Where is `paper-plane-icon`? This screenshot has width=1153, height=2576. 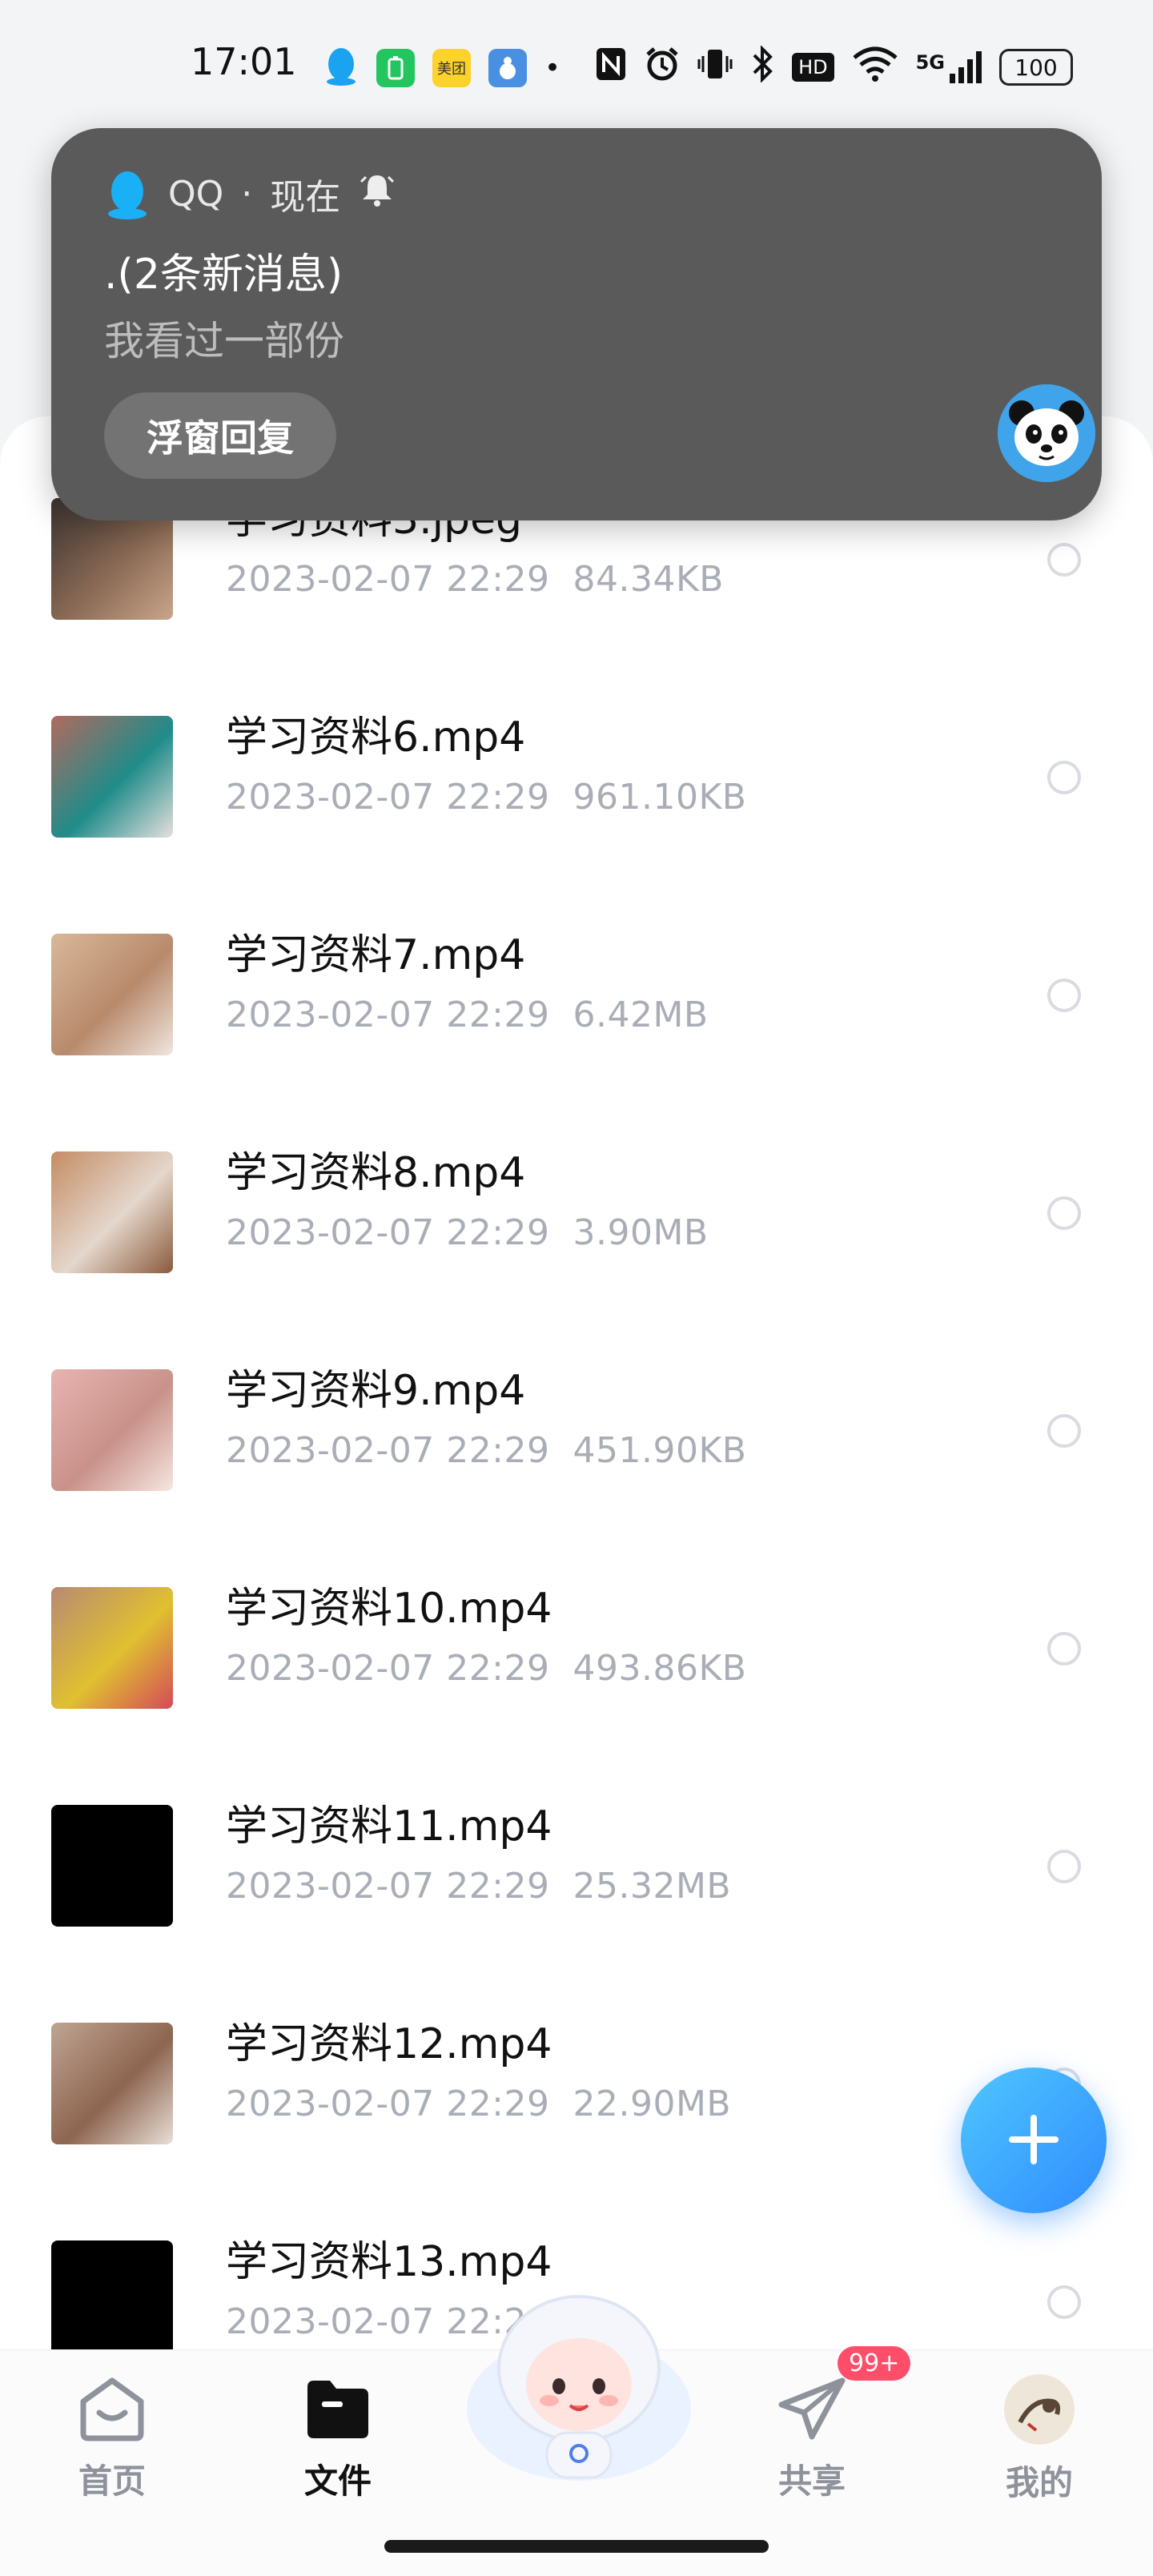
paper-plane-icon is located at coordinates (812, 2410).